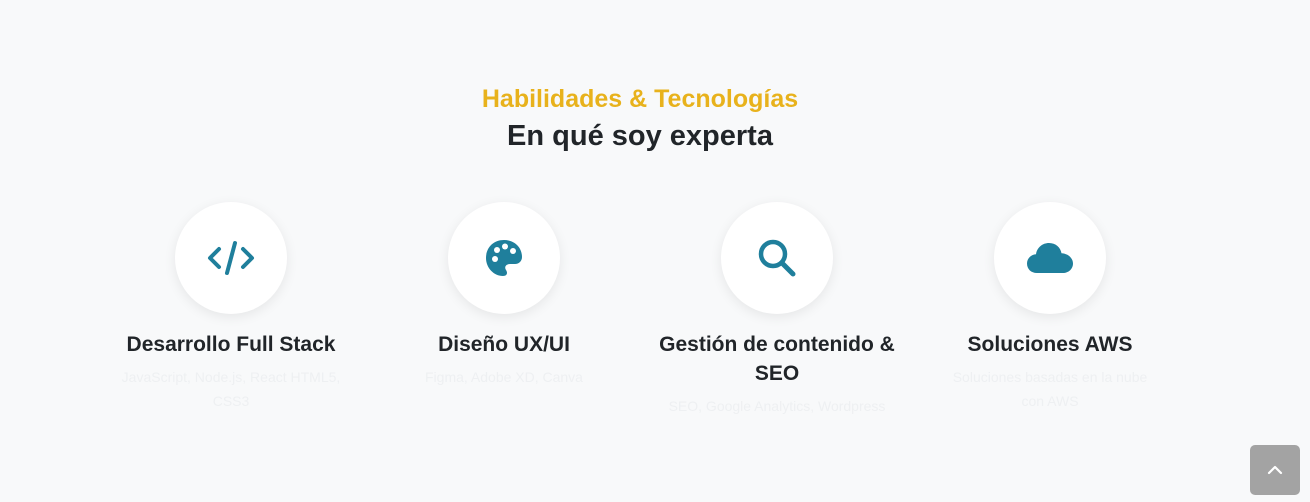  What do you see at coordinates (231, 389) in the screenshot?
I see `skill-description: JavaScript, Node.js, React HTML5, CSS3` at bounding box center [231, 389].